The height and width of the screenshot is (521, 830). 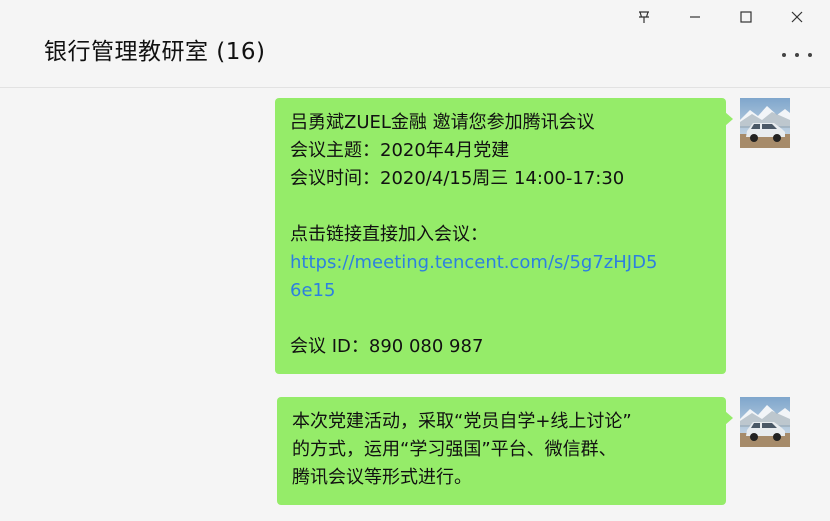 What do you see at coordinates (745, 17) in the screenshot?
I see `maximize-icon` at bounding box center [745, 17].